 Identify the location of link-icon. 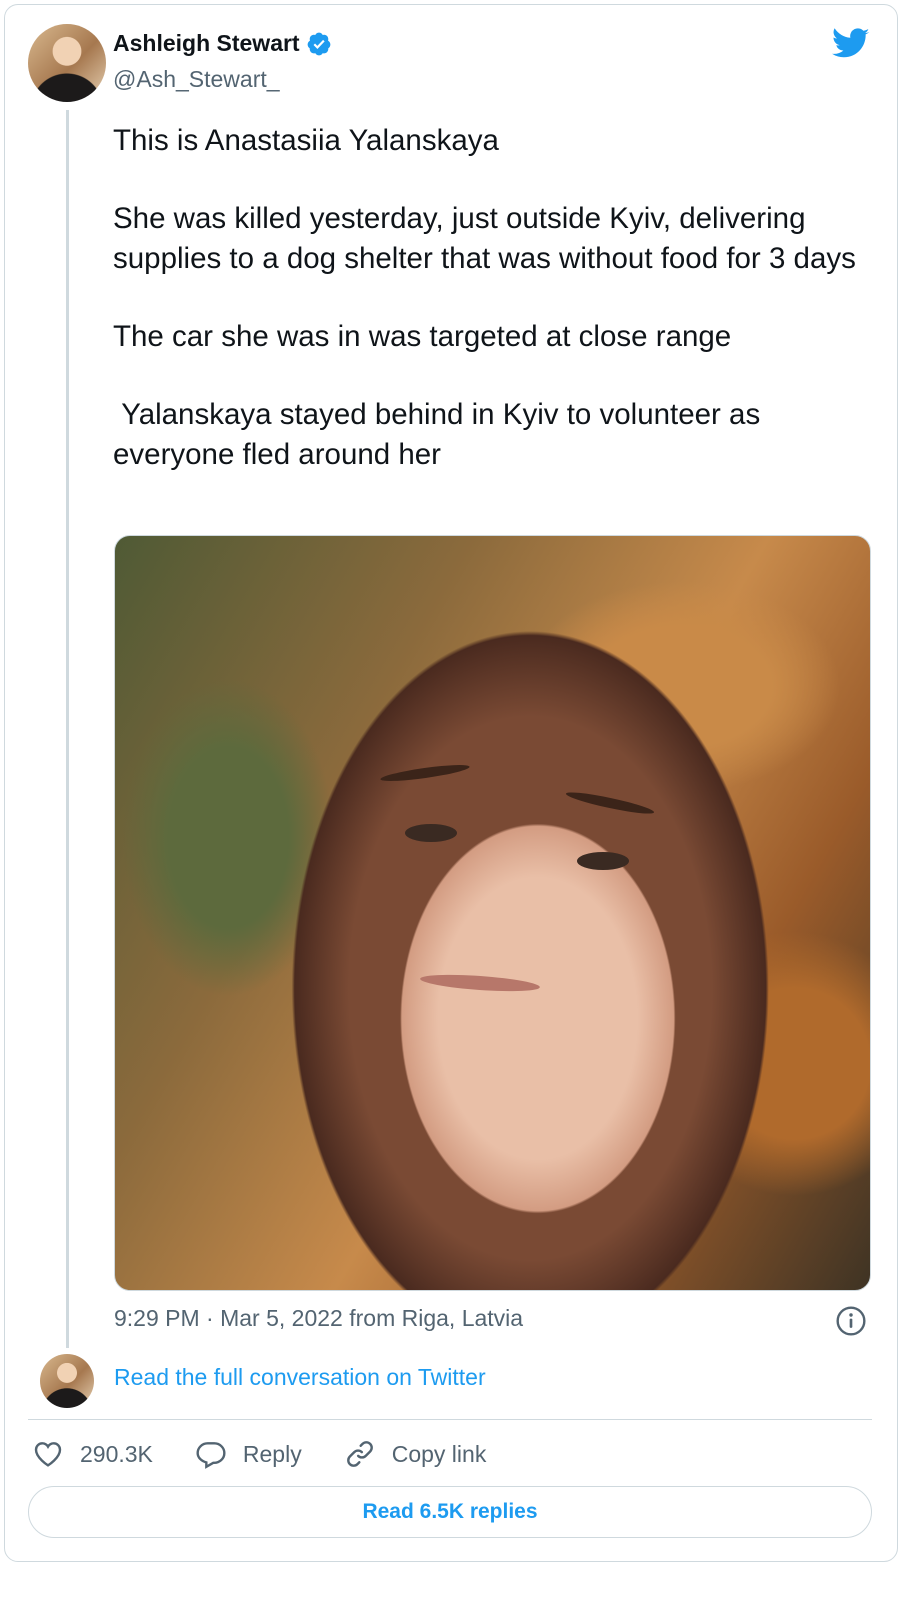
(359, 1454).